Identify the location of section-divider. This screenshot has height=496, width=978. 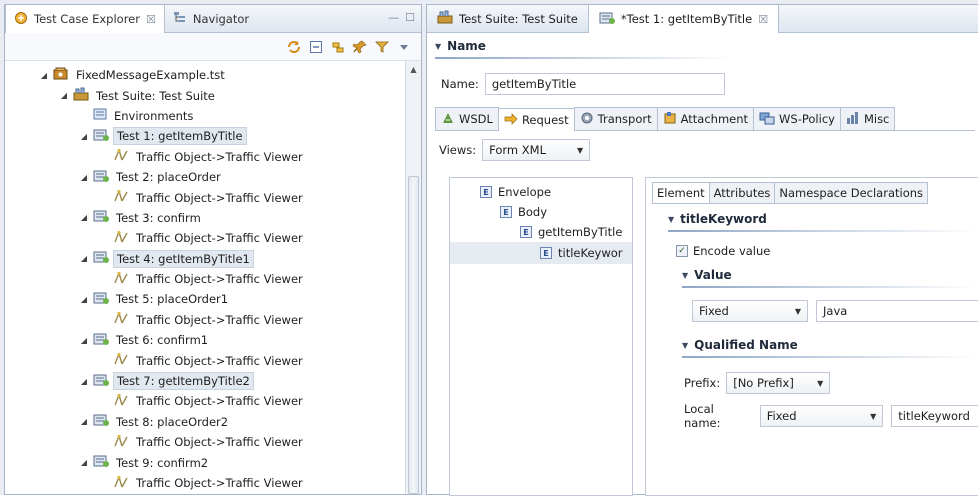
(830, 357).